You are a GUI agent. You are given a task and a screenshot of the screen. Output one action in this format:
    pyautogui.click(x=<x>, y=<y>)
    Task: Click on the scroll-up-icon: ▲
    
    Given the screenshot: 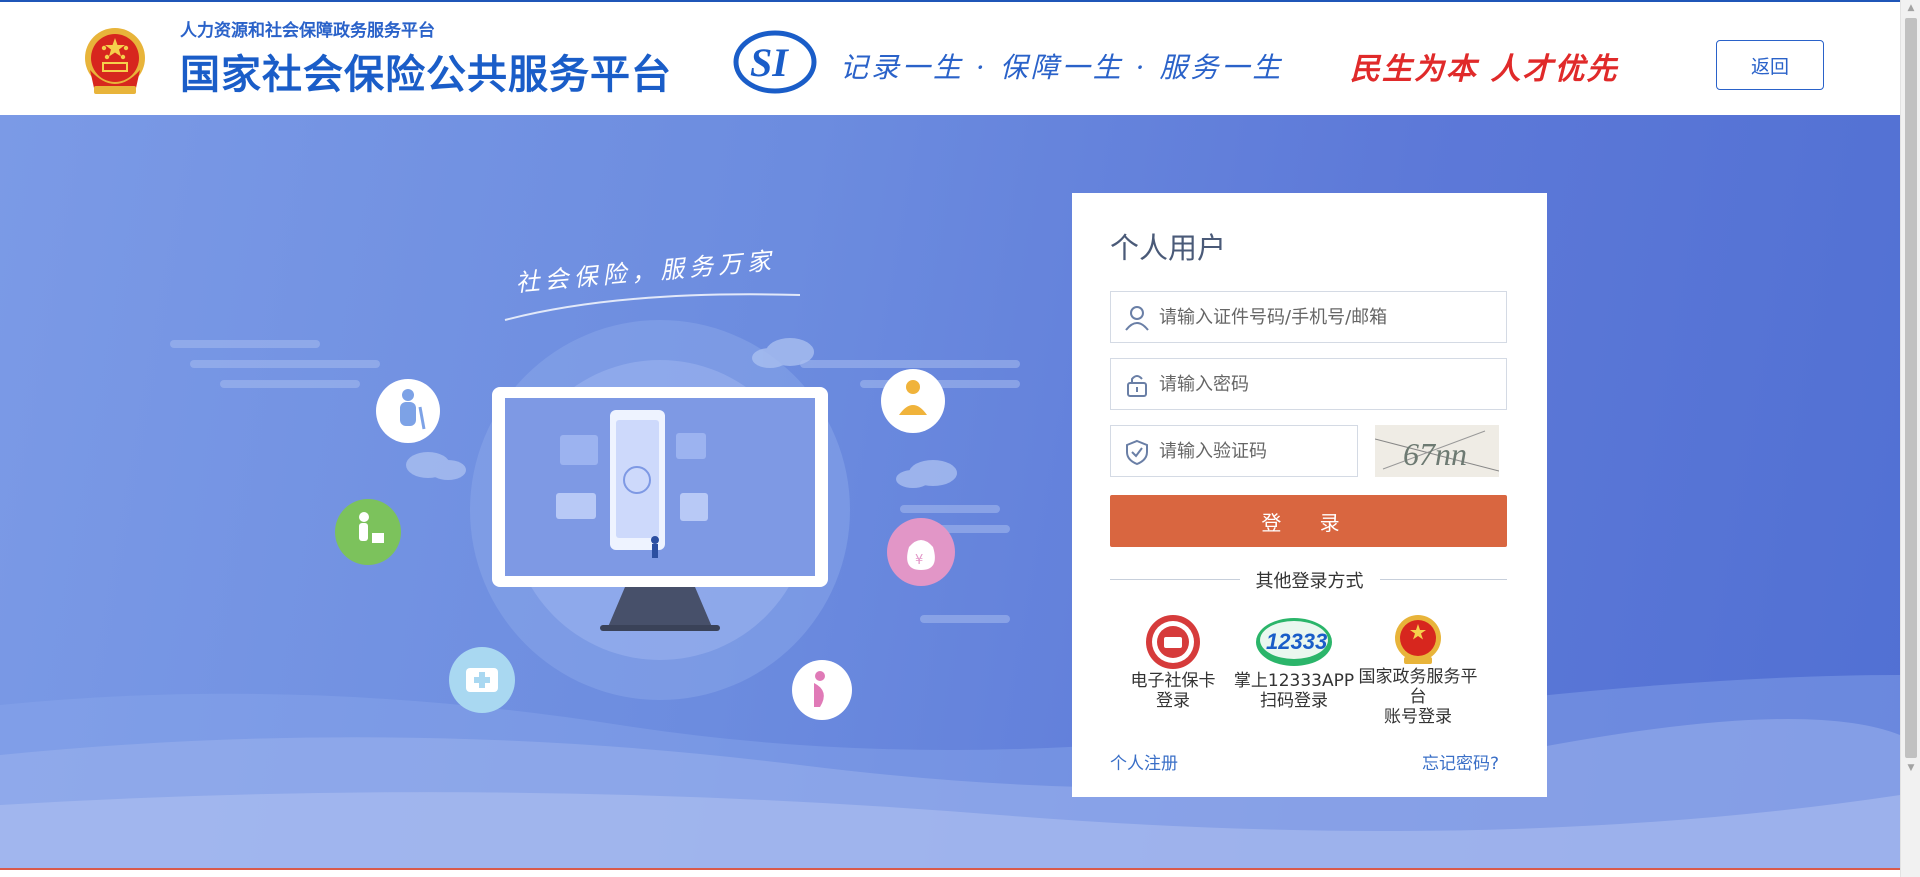 What is the action you would take?
    pyautogui.click(x=1910, y=8)
    